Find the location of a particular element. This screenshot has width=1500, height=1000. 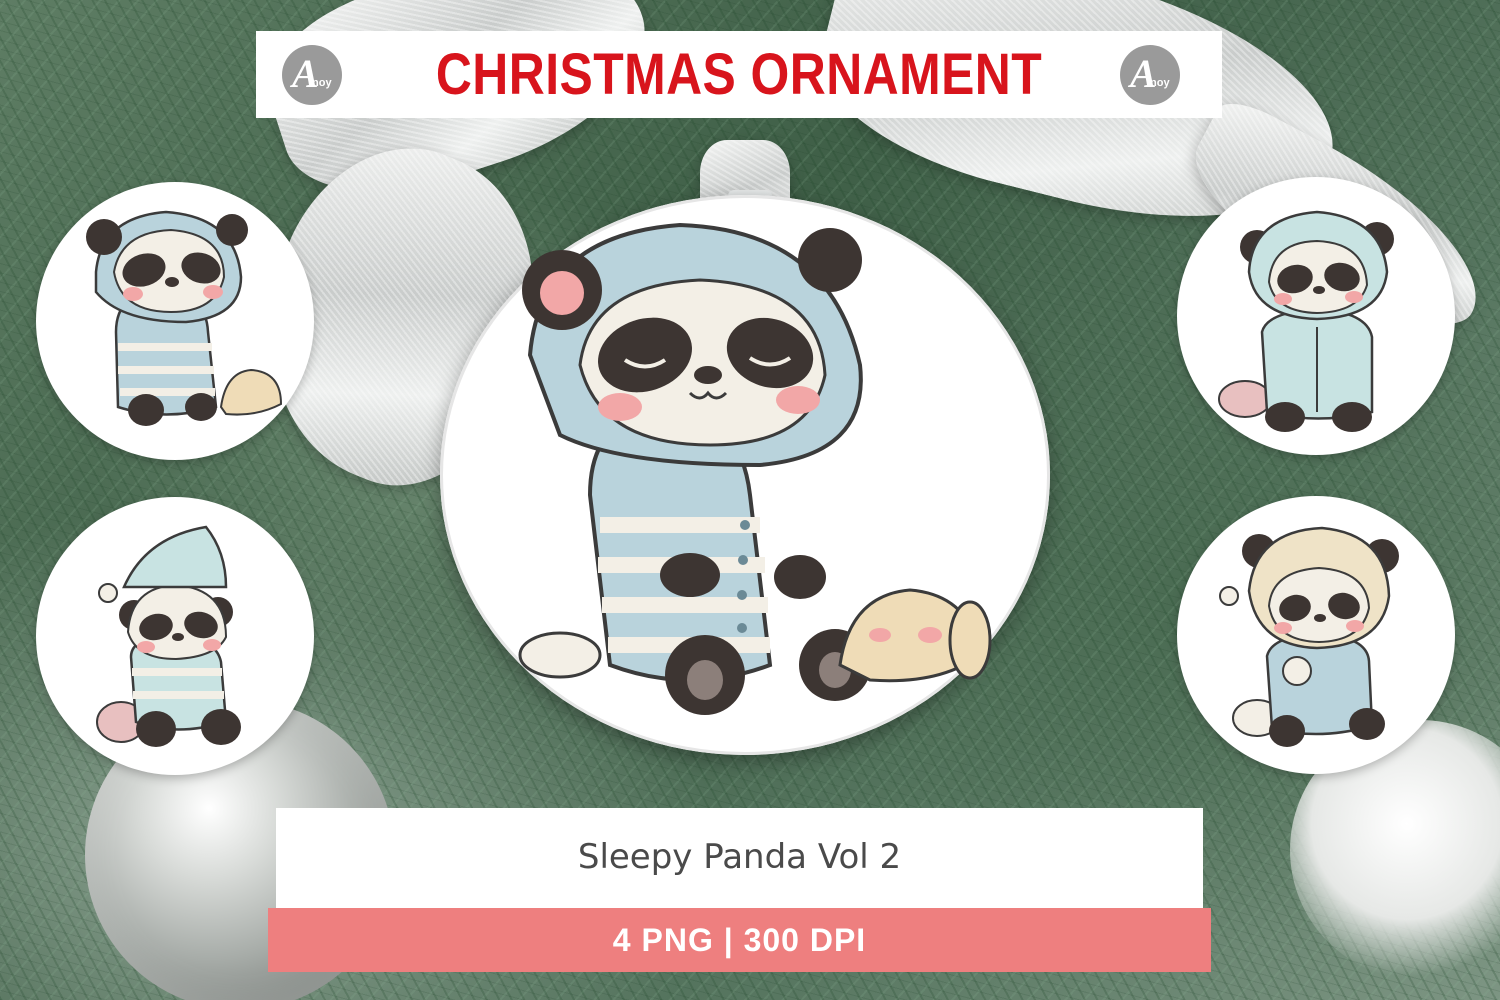

product-name: Sleepy Panda Vol 2 is located at coordinates (739, 857).